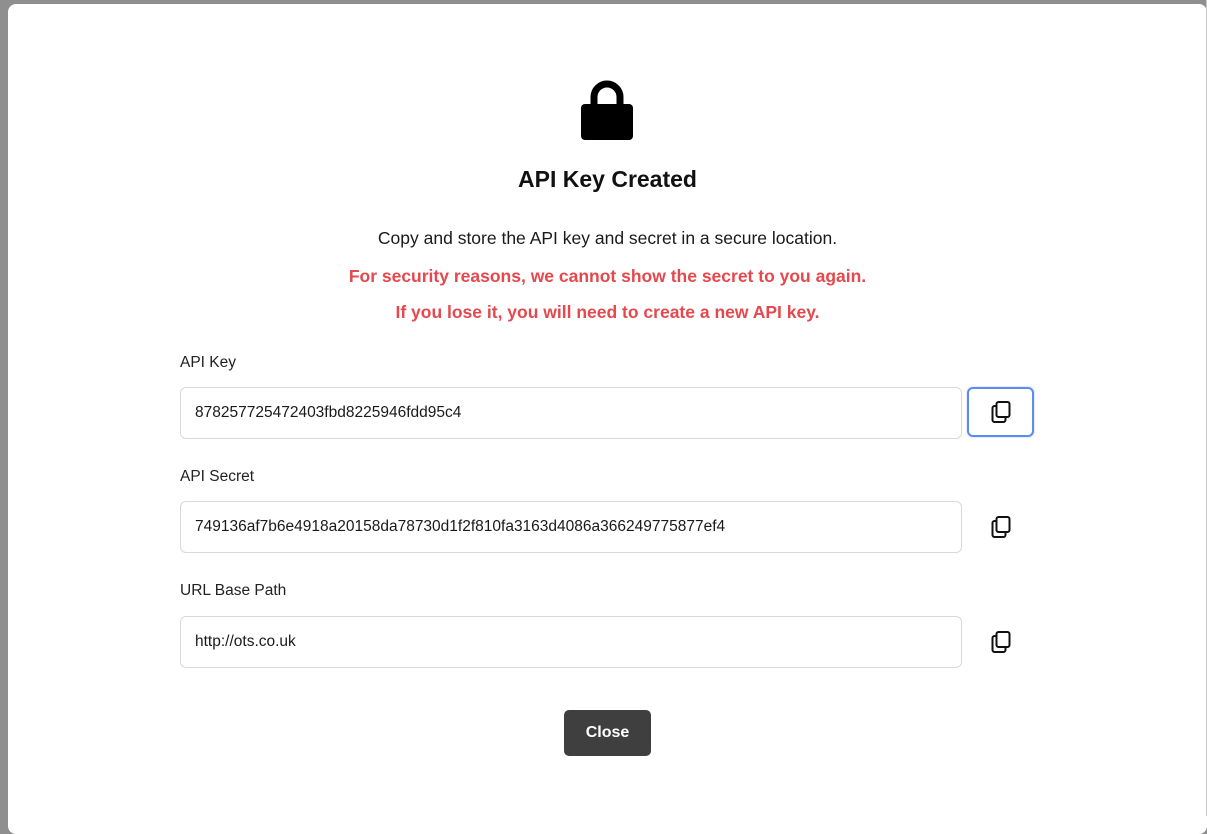 The image size is (1207, 834). I want to click on url-base-path-field, so click(571, 642).